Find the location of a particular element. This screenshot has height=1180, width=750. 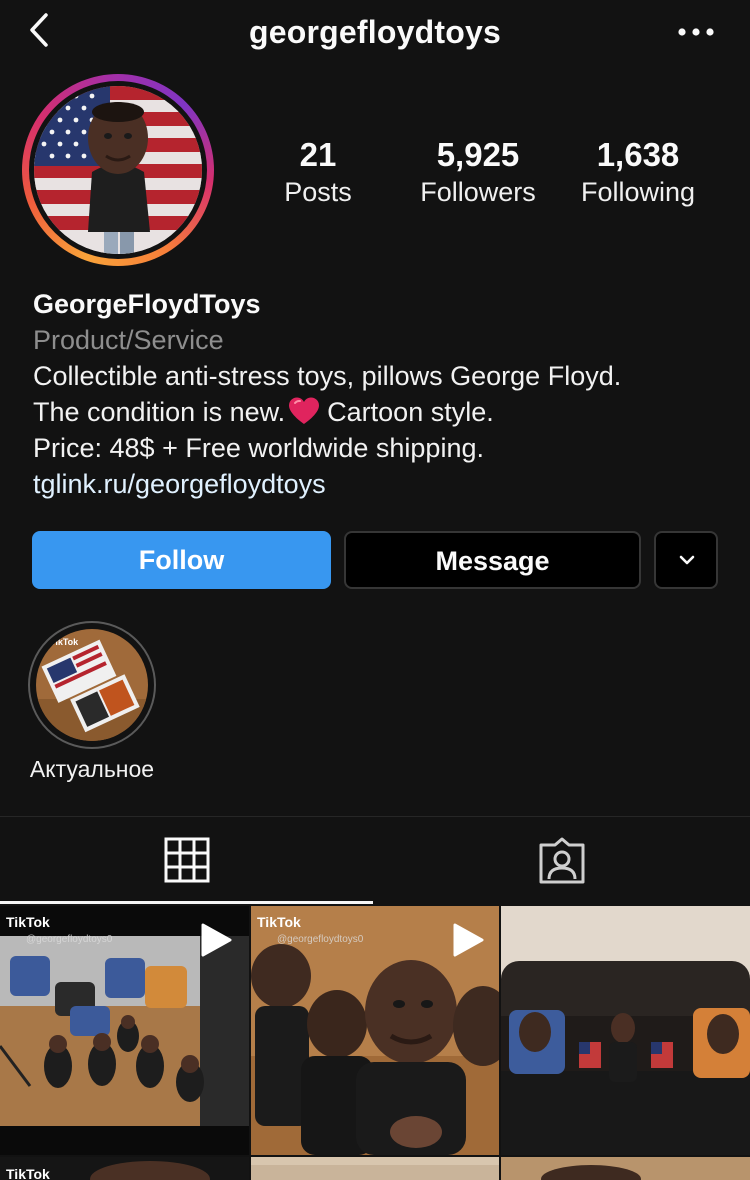

active-tab-indicator is located at coordinates (186, 902).